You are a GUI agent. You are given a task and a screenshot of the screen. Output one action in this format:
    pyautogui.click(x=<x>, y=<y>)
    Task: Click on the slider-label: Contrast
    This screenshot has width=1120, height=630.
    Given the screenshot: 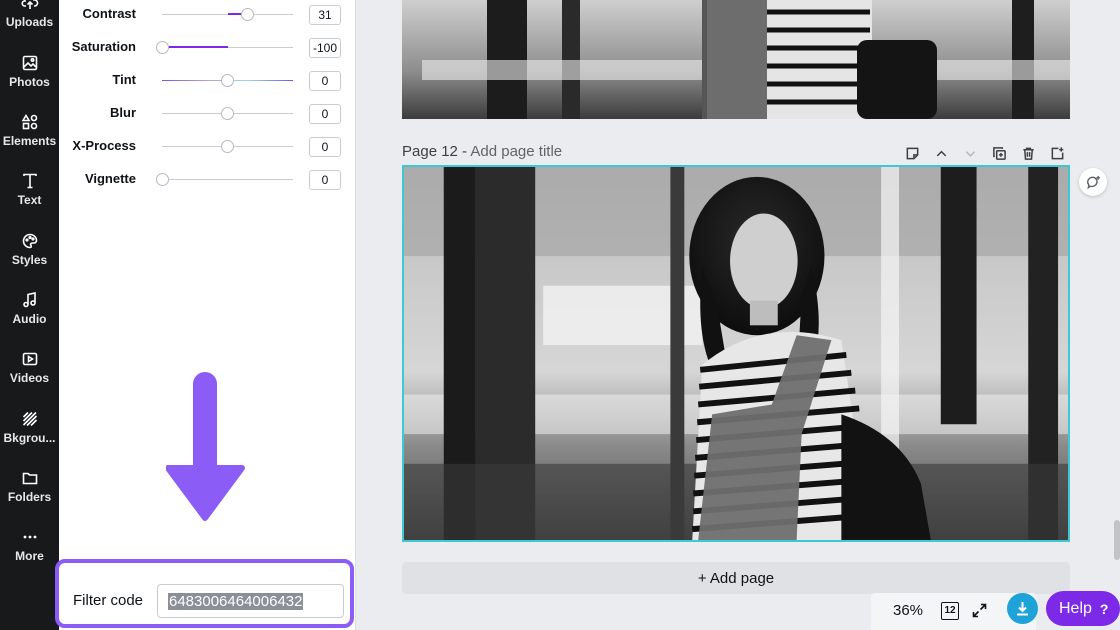 What is the action you would take?
    pyautogui.click(x=109, y=13)
    